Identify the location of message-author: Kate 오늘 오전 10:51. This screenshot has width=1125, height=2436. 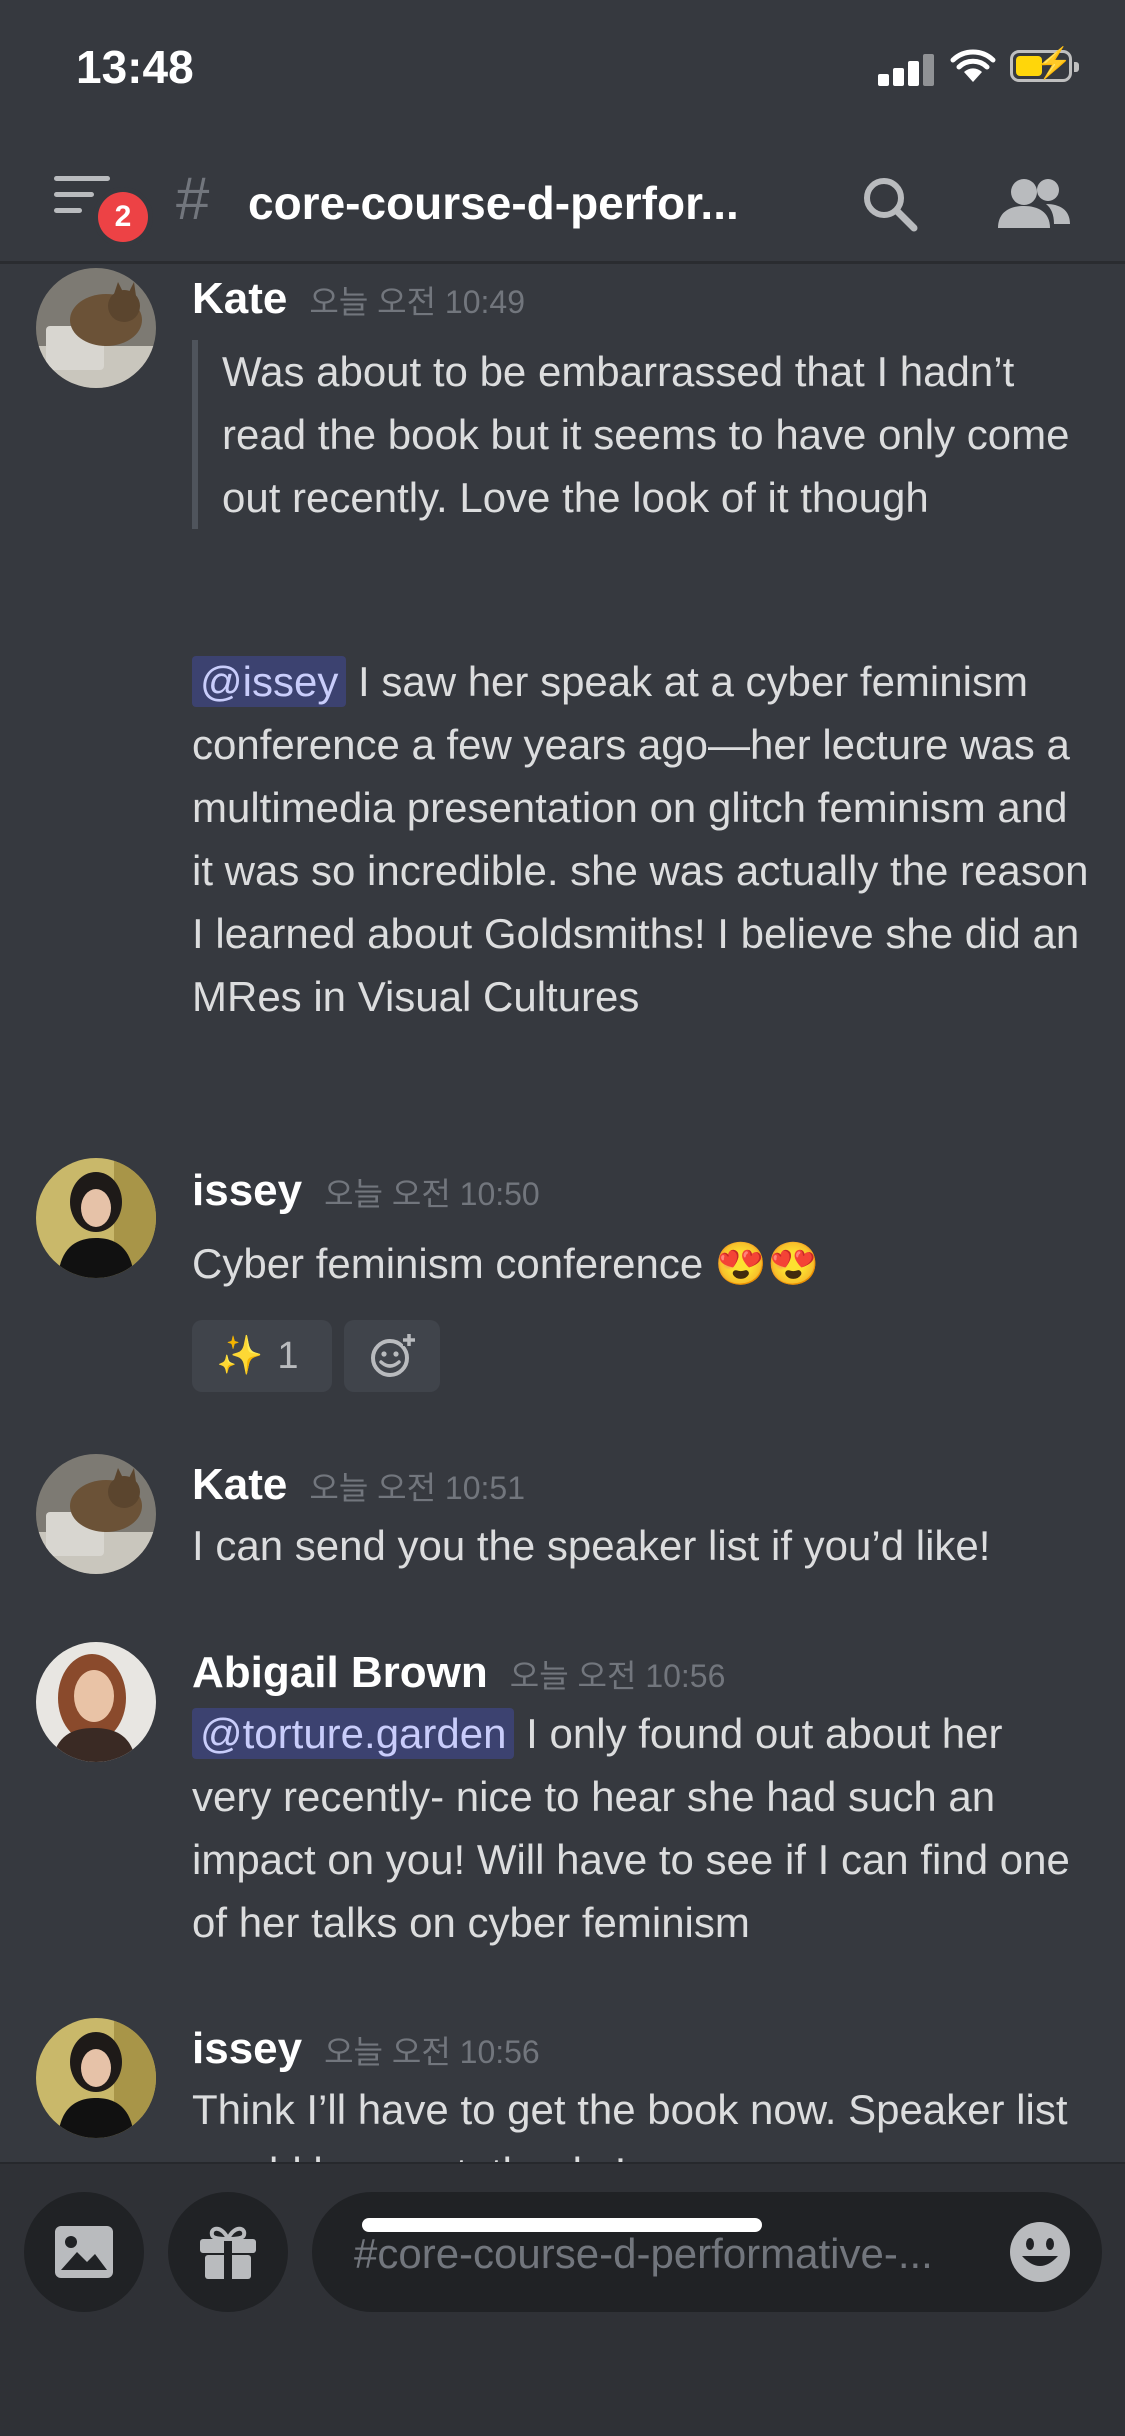
(358, 1485).